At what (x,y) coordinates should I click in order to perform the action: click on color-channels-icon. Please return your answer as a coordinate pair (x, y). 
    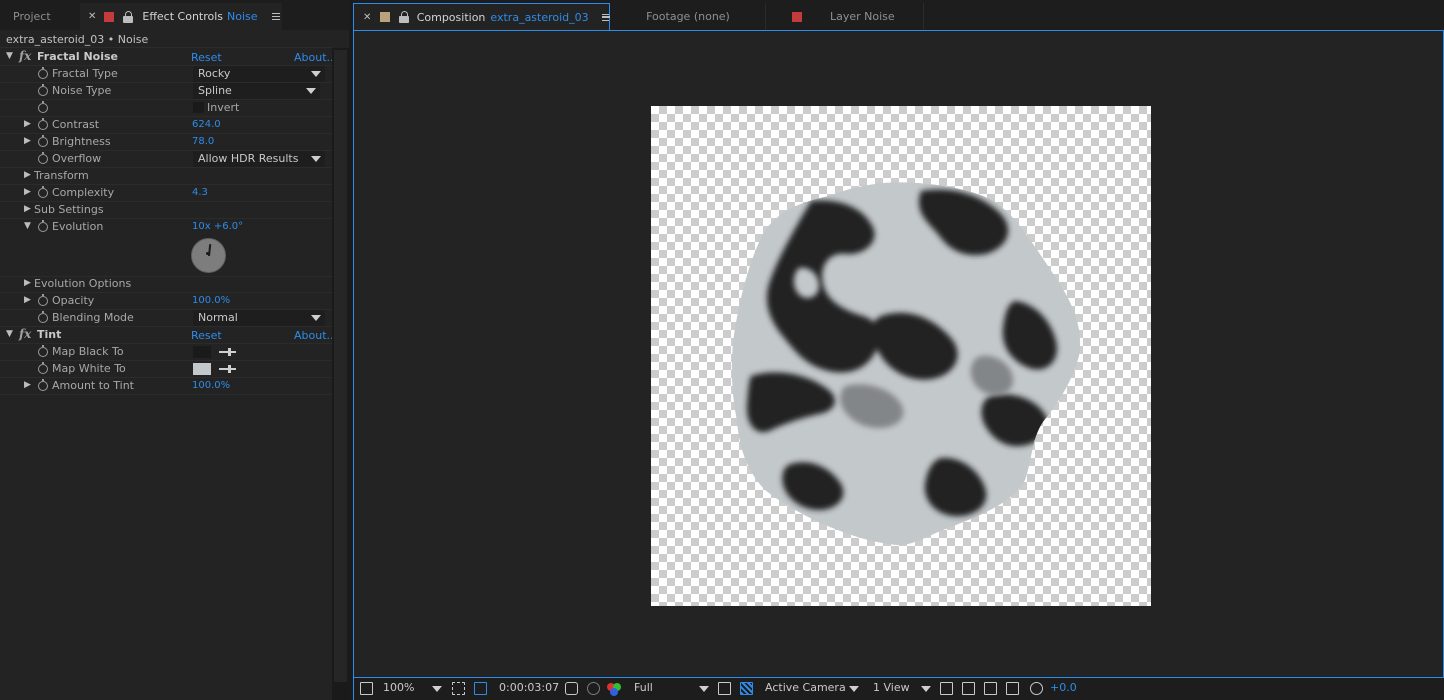
    Looking at the image, I should click on (614, 689).